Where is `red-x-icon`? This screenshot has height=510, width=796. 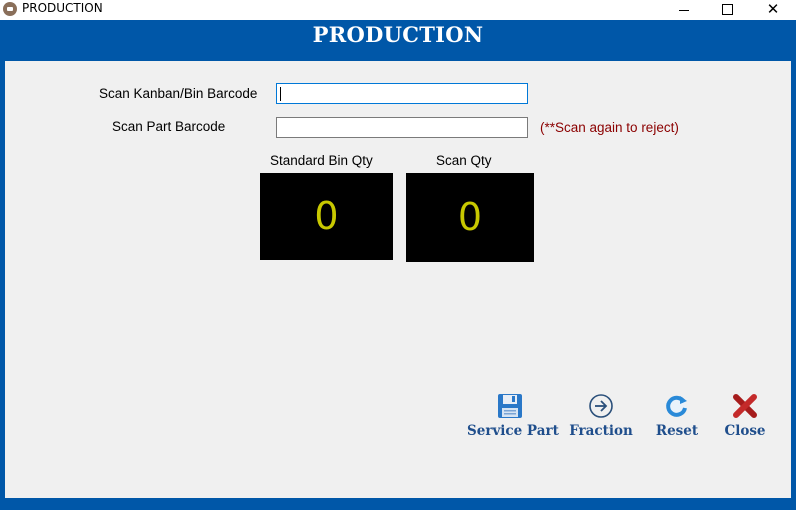
red-x-icon is located at coordinates (745, 406).